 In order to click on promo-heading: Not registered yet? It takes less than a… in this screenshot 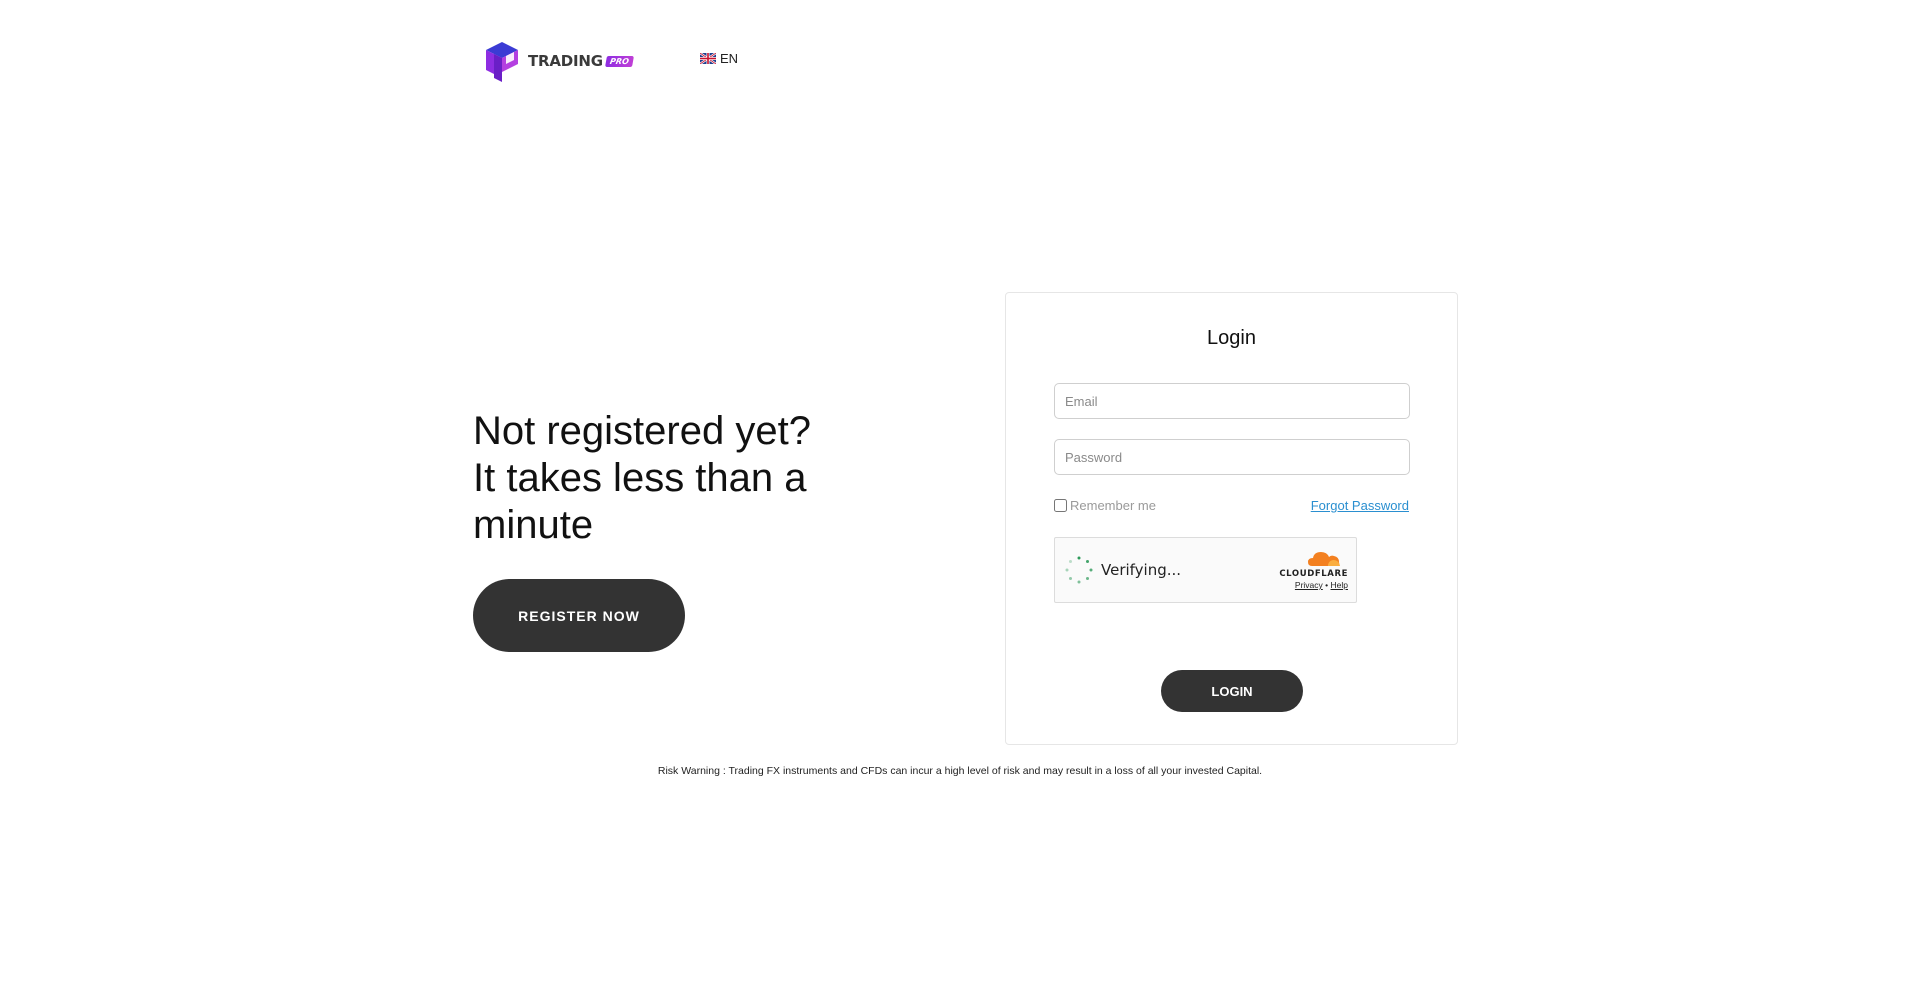, I will do `click(683, 478)`.